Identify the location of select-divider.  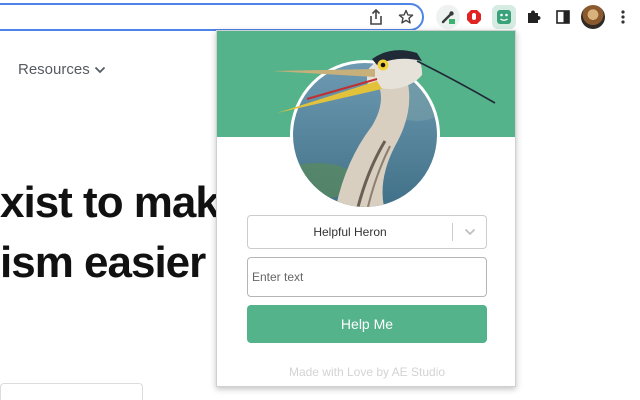
(452, 232).